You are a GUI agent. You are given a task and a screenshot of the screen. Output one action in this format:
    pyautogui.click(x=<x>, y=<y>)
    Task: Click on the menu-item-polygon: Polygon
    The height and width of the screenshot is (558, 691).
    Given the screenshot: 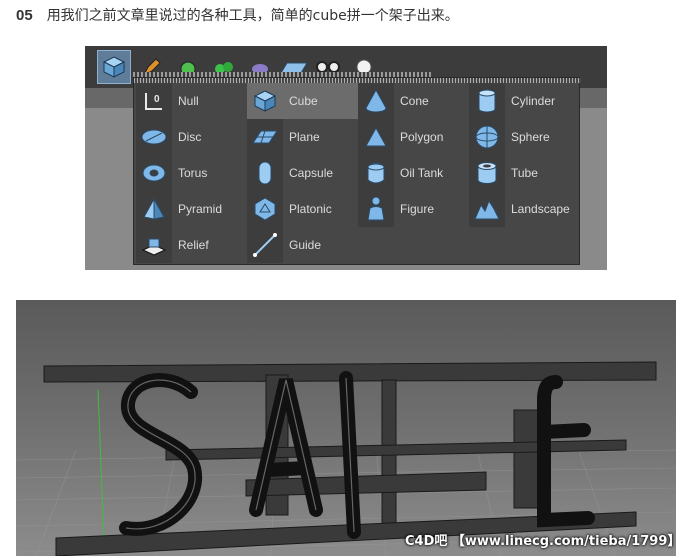 What is the action you would take?
    pyautogui.click(x=414, y=137)
    